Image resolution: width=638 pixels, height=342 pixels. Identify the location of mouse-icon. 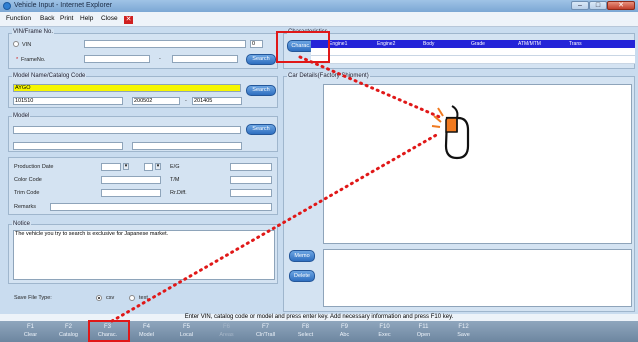
(450, 132).